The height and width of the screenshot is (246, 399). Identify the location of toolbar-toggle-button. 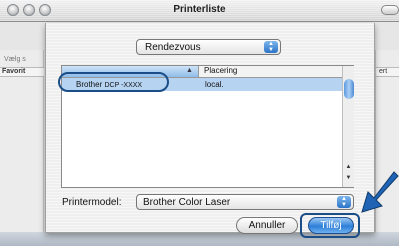
(390, 10).